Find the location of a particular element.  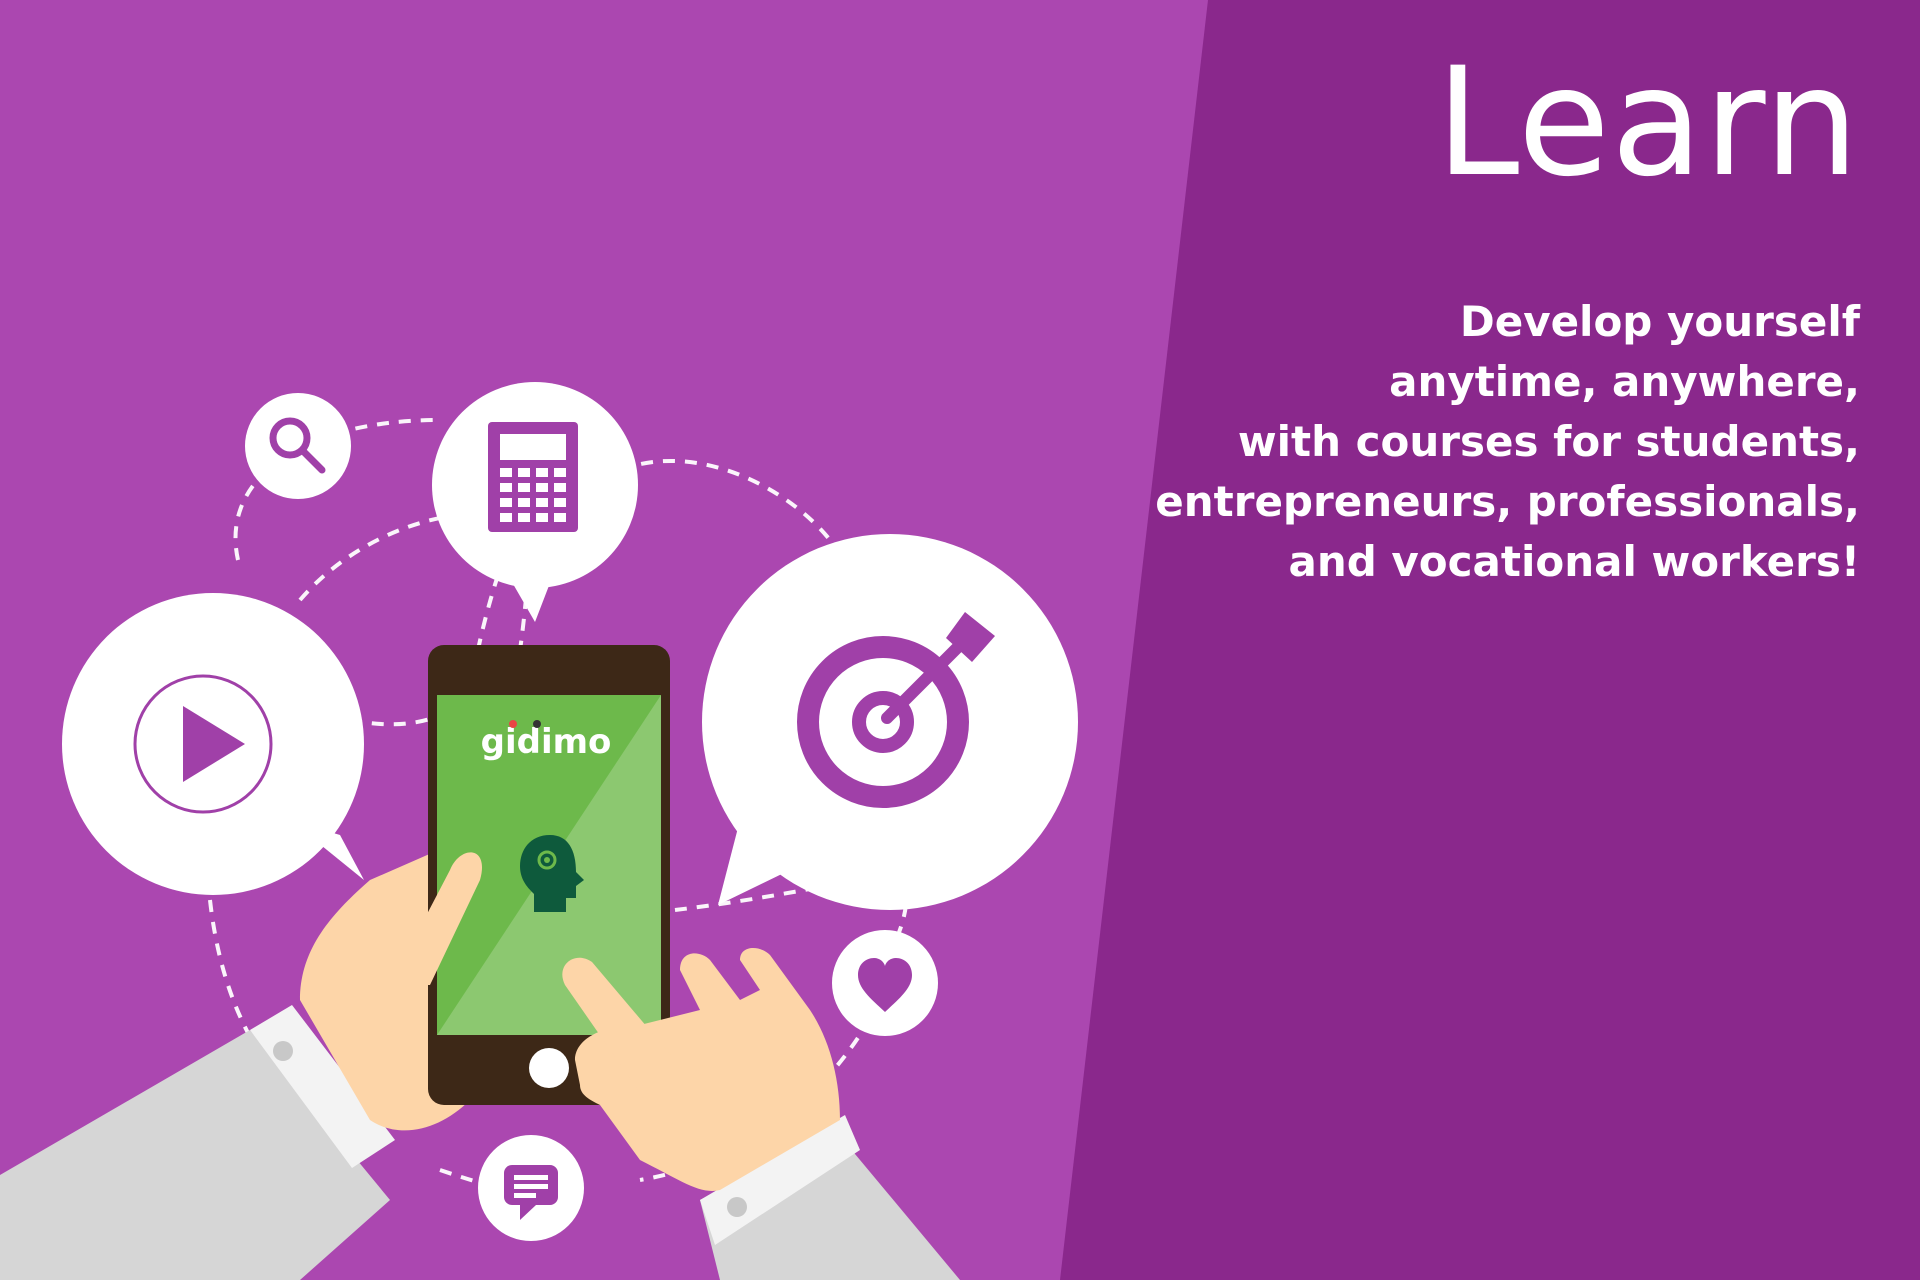

tagline-line: and vocational workers! is located at coordinates (1574, 561).